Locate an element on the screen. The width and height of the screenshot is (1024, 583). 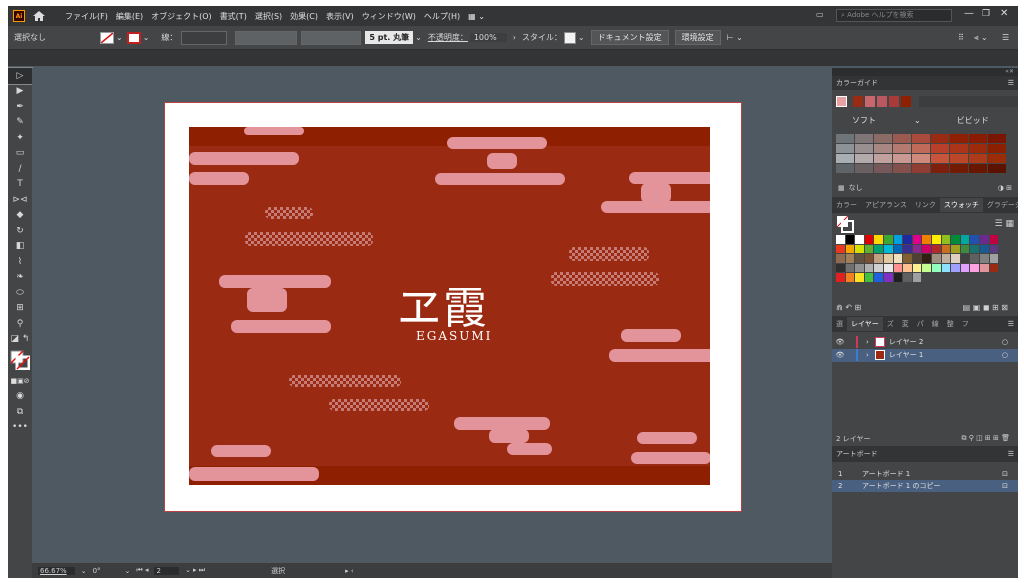
rotate-field: 0° is located at coordinates (97, 571).